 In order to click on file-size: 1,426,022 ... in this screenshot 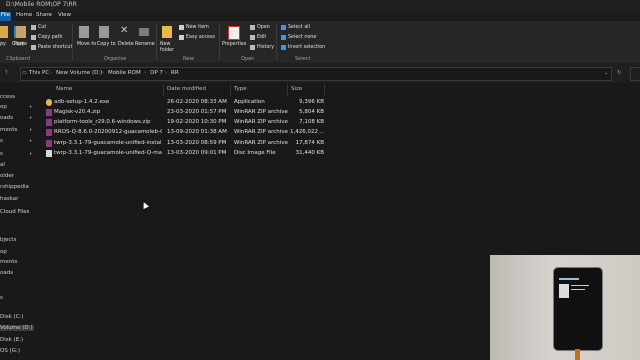, I will do `click(307, 132)`.